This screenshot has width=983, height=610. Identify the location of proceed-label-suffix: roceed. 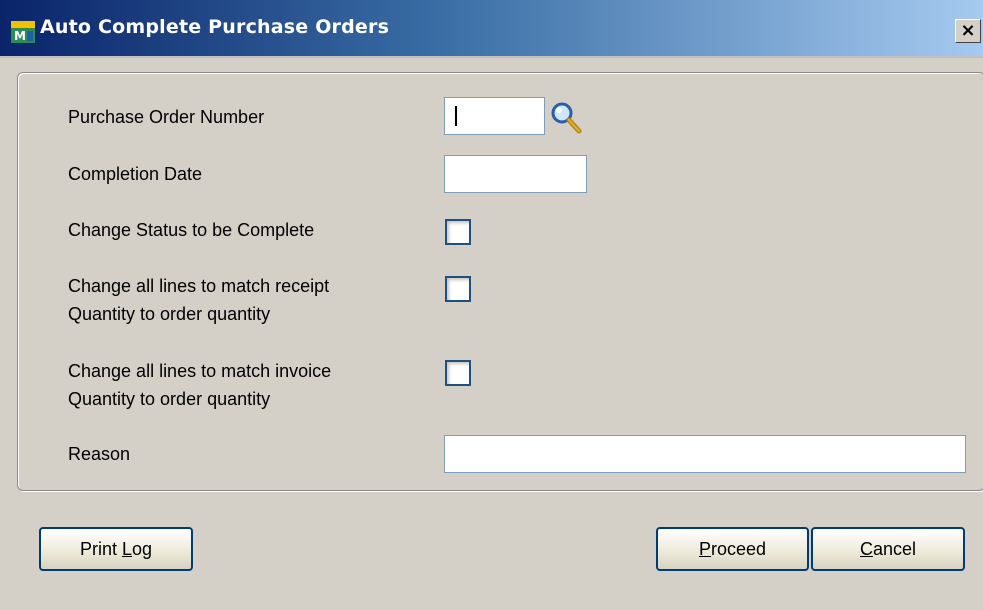
(738, 549).